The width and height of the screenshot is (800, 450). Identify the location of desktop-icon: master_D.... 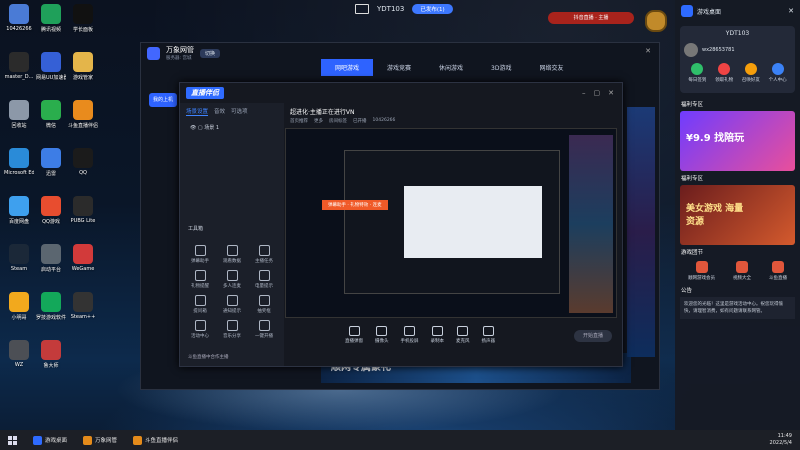
(19, 66).